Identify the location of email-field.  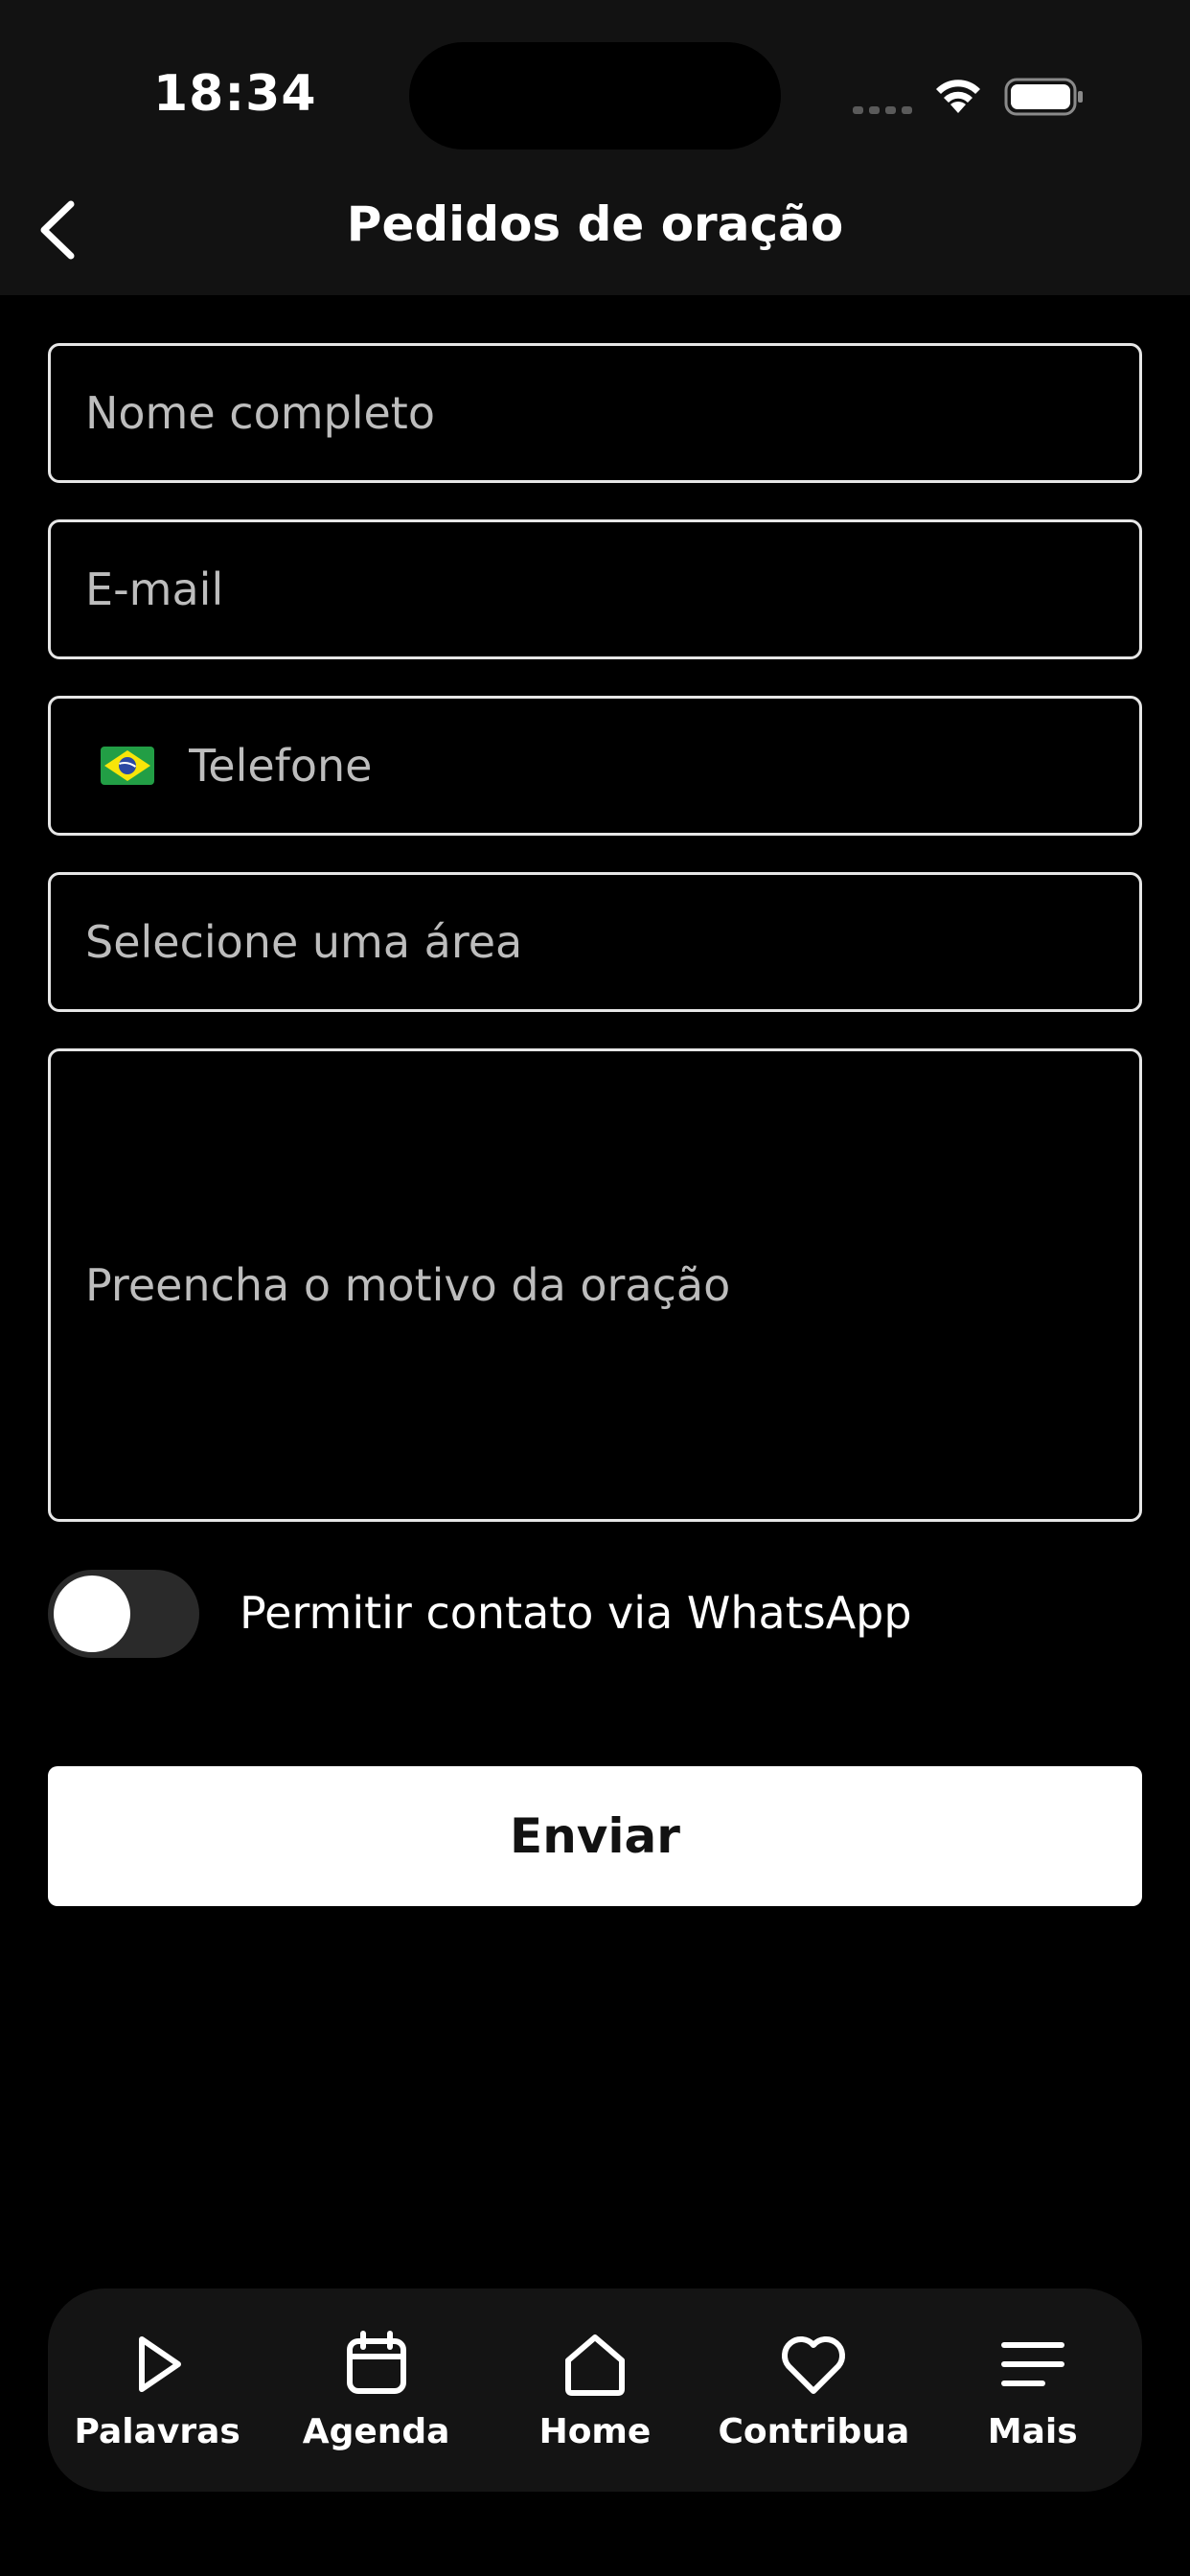
(595, 589).